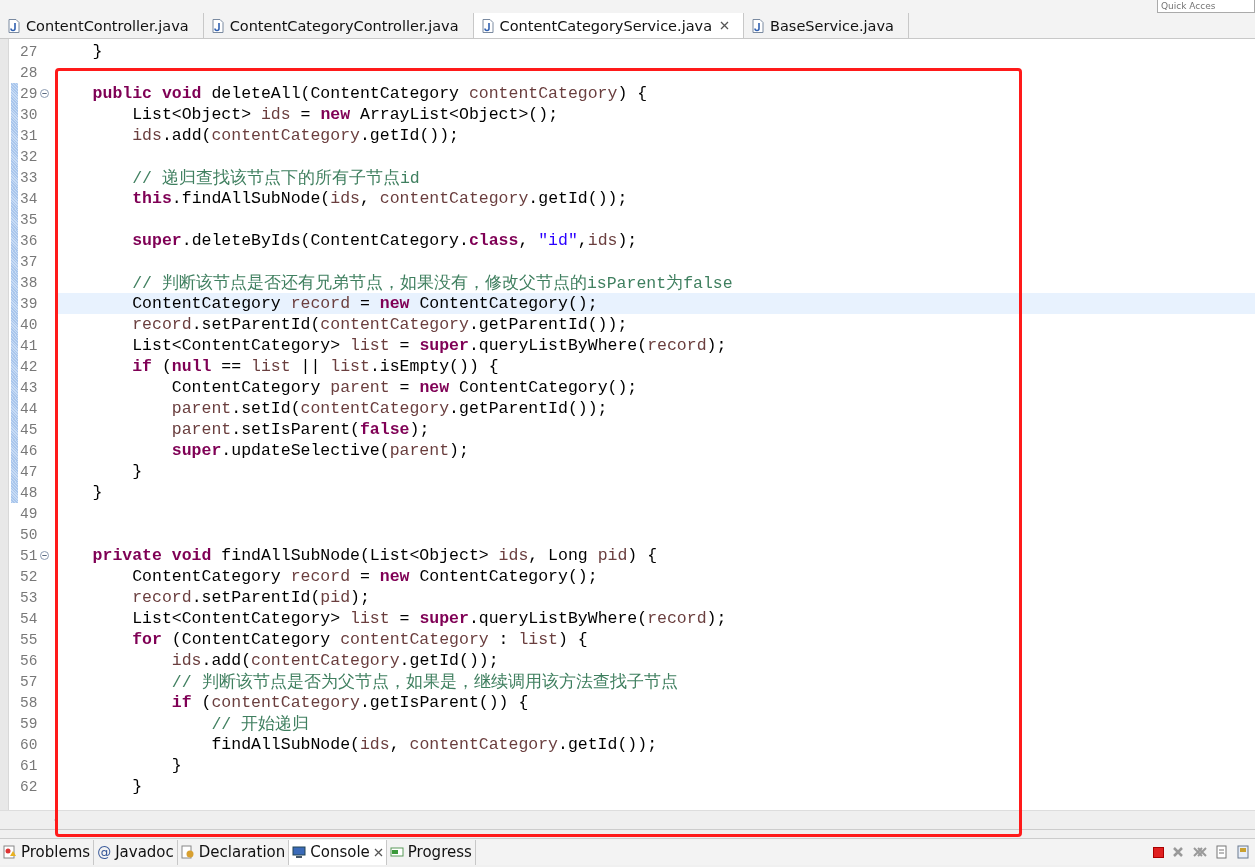  Describe the element at coordinates (349, 702) in the screenshot. I see `code-line: if (contentCategory.getIsParent()) {` at that location.